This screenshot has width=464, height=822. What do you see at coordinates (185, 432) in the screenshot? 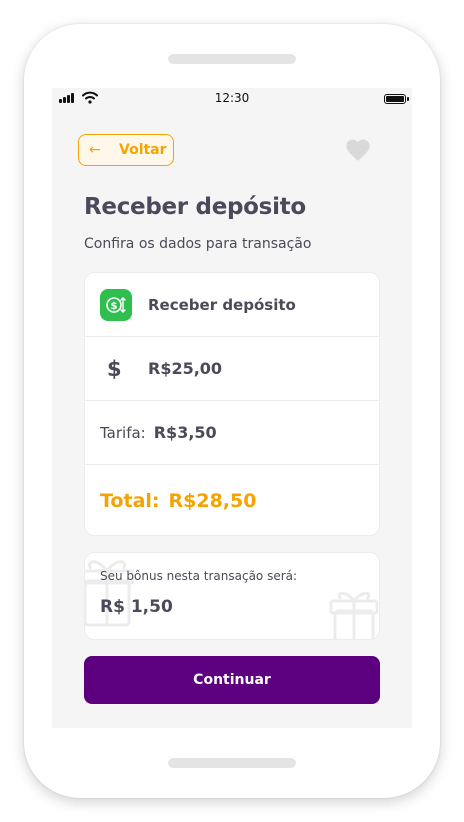
I see `fee-value: R$3,50` at bounding box center [185, 432].